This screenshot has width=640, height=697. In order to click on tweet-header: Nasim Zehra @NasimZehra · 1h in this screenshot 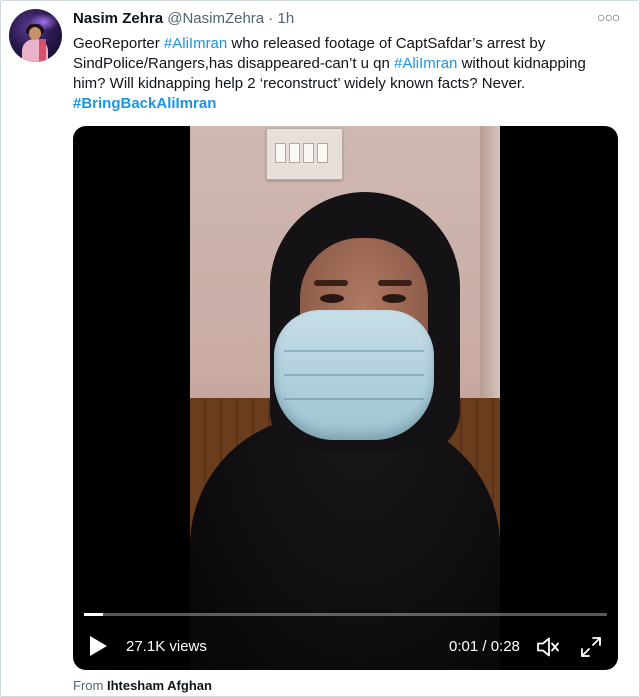, I will do `click(183, 19)`.